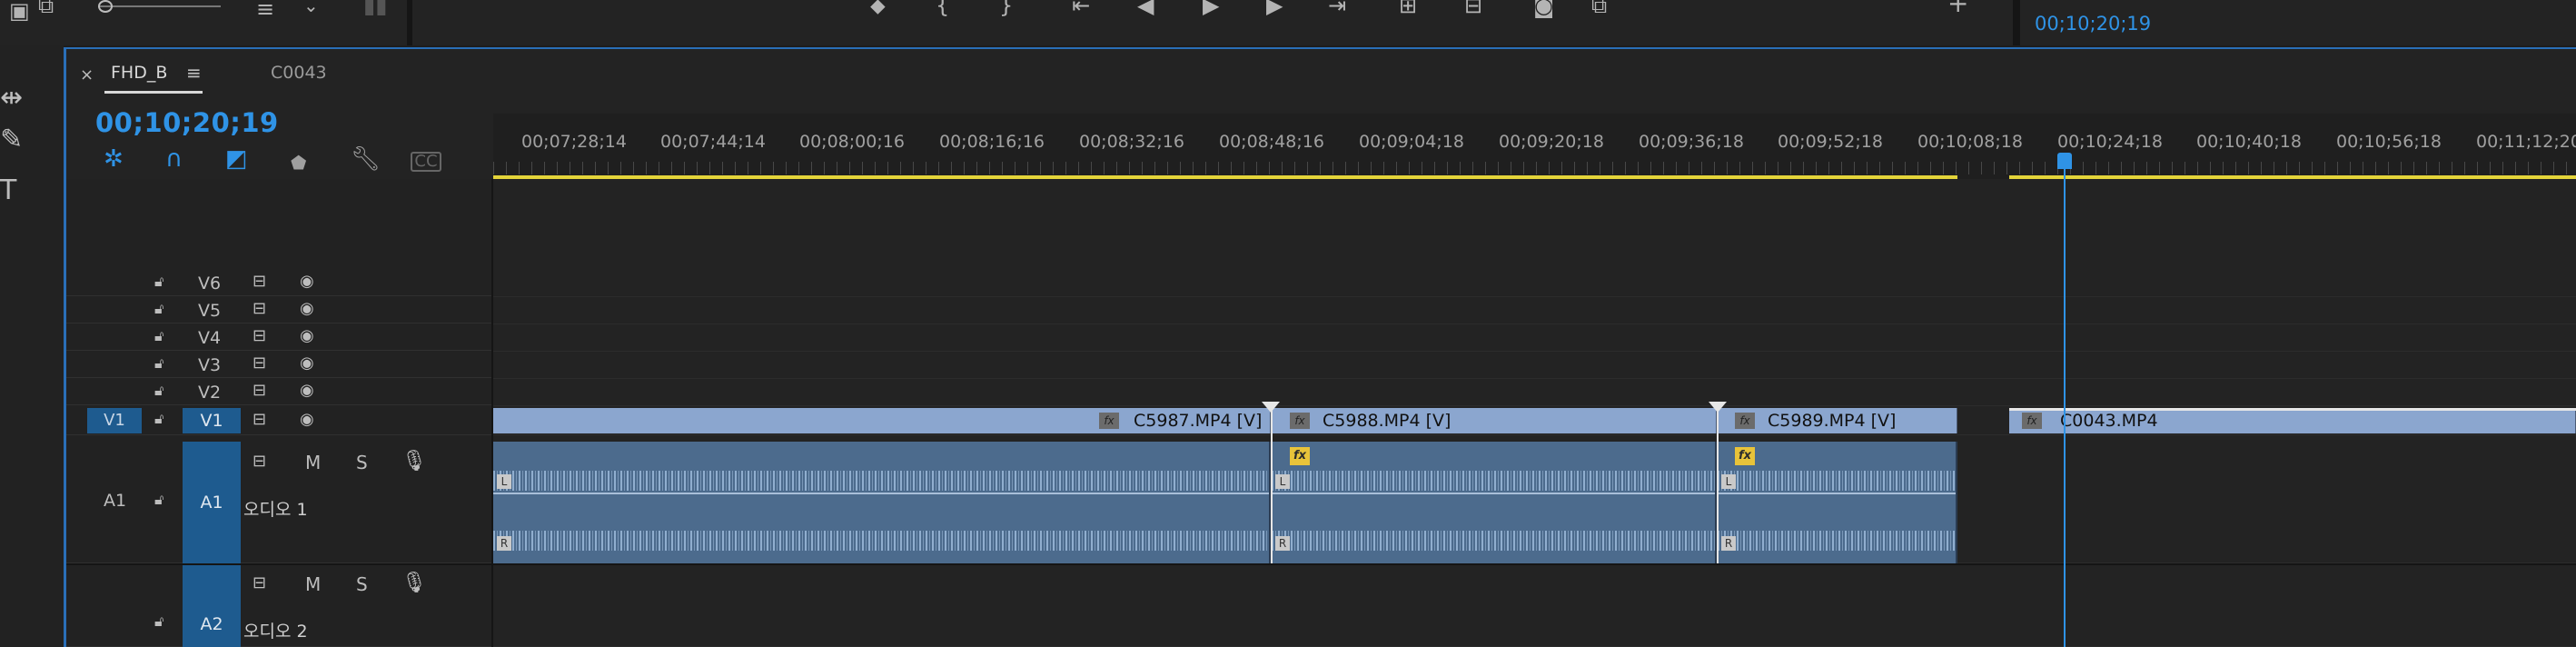 The width and height of the screenshot is (2576, 647). I want to click on lift-icon: ⊞, so click(1408, 8).